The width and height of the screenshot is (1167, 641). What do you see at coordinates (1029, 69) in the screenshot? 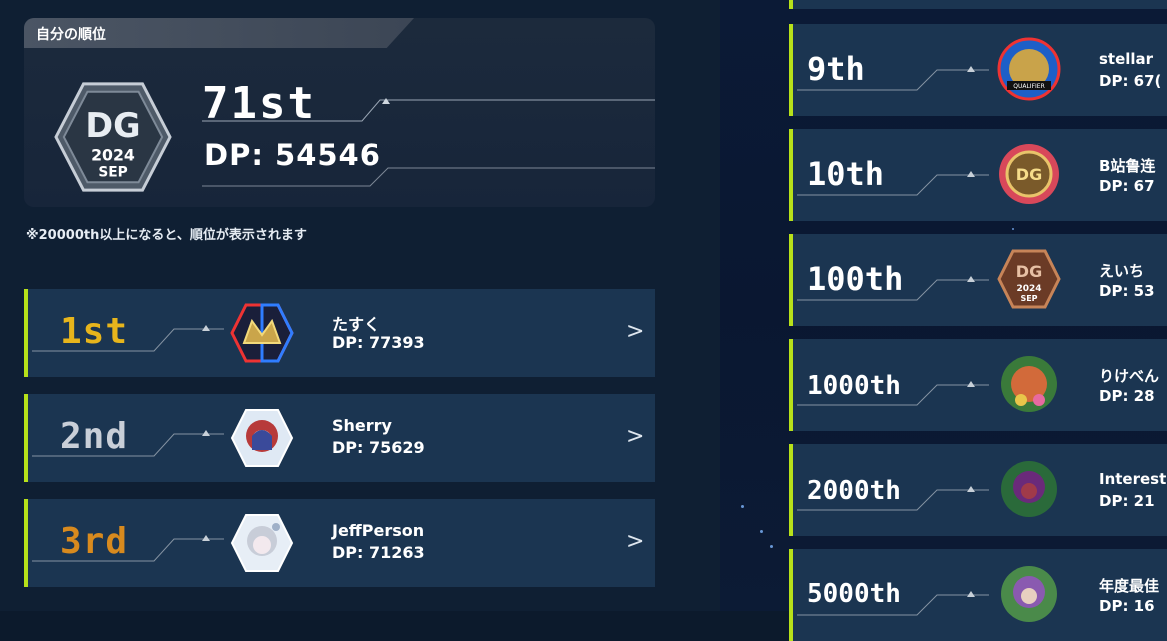
I see `qualifier-medal-icon: QUALIFIER` at bounding box center [1029, 69].